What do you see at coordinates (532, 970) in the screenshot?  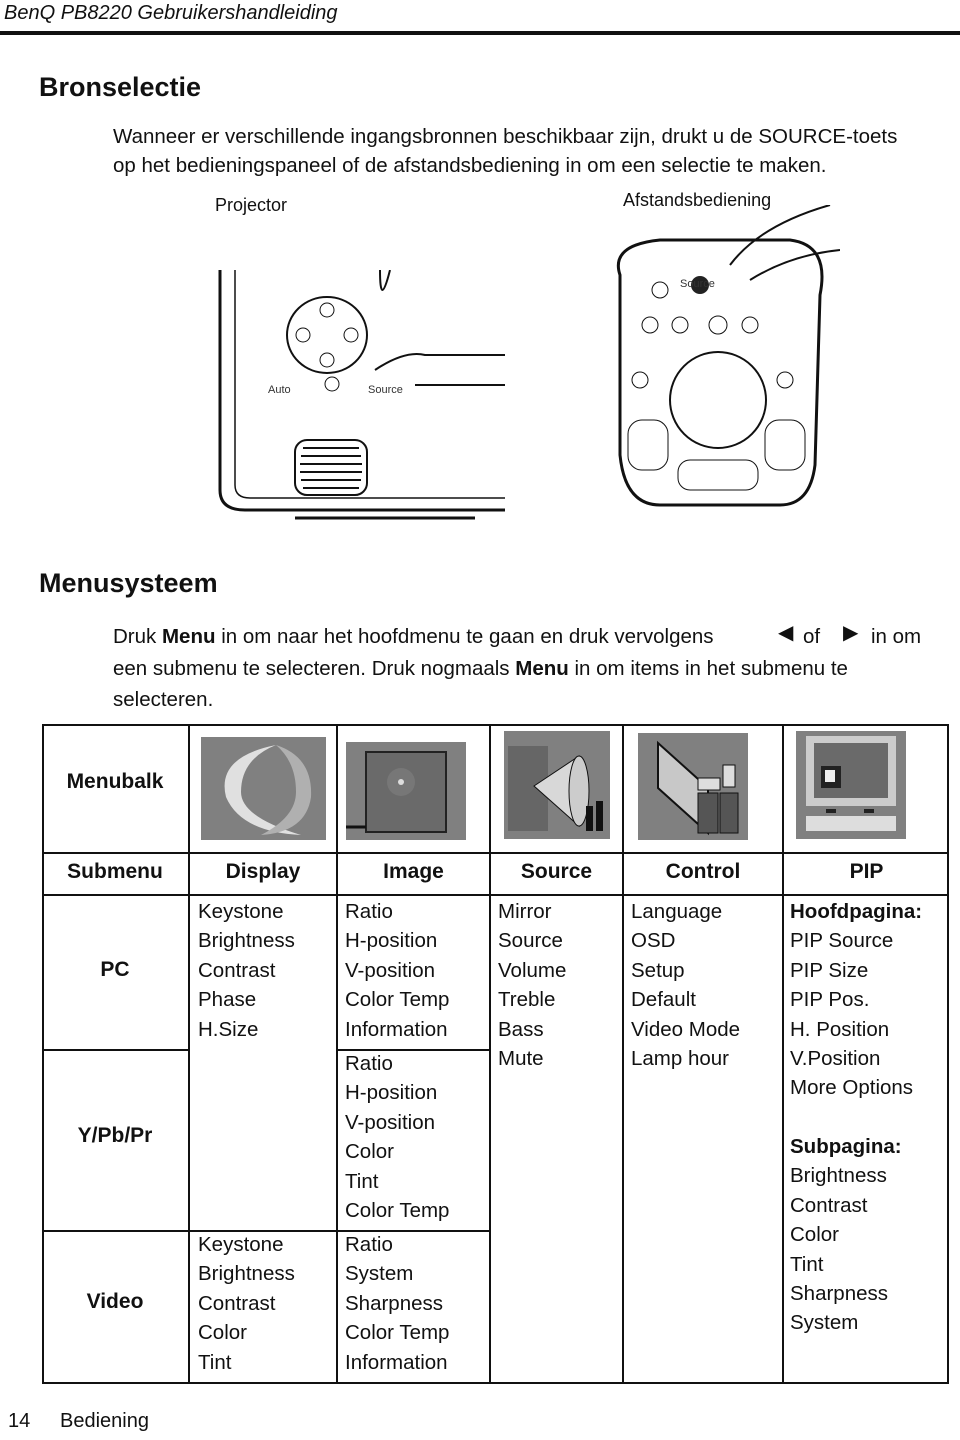 I see `menu-item: Volume` at bounding box center [532, 970].